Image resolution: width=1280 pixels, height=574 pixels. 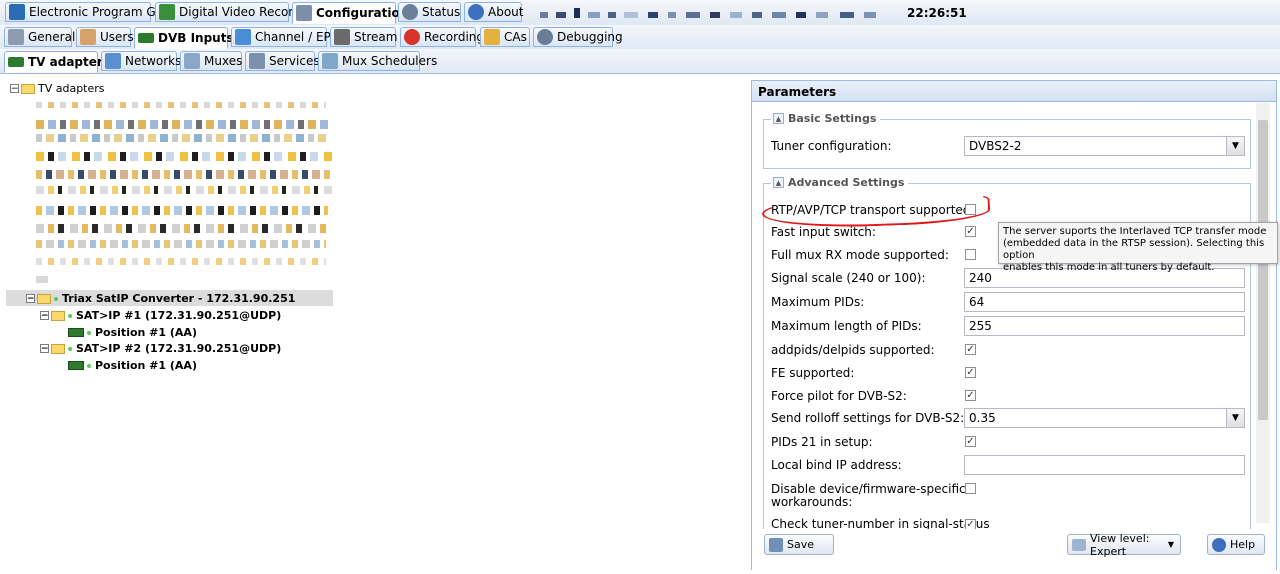 I want to click on advanced-settings-legend: ▲ Advanced Settings, so click(x=840, y=182).